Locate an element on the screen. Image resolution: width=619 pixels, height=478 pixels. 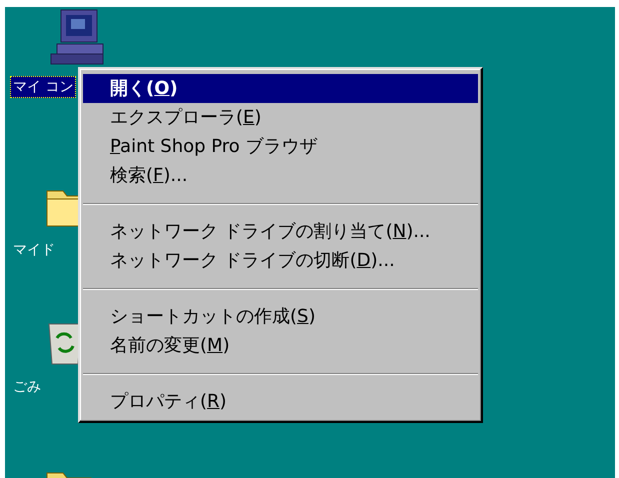
menu-item: Paint Shop Pro ブラウザ is located at coordinates (280, 146).